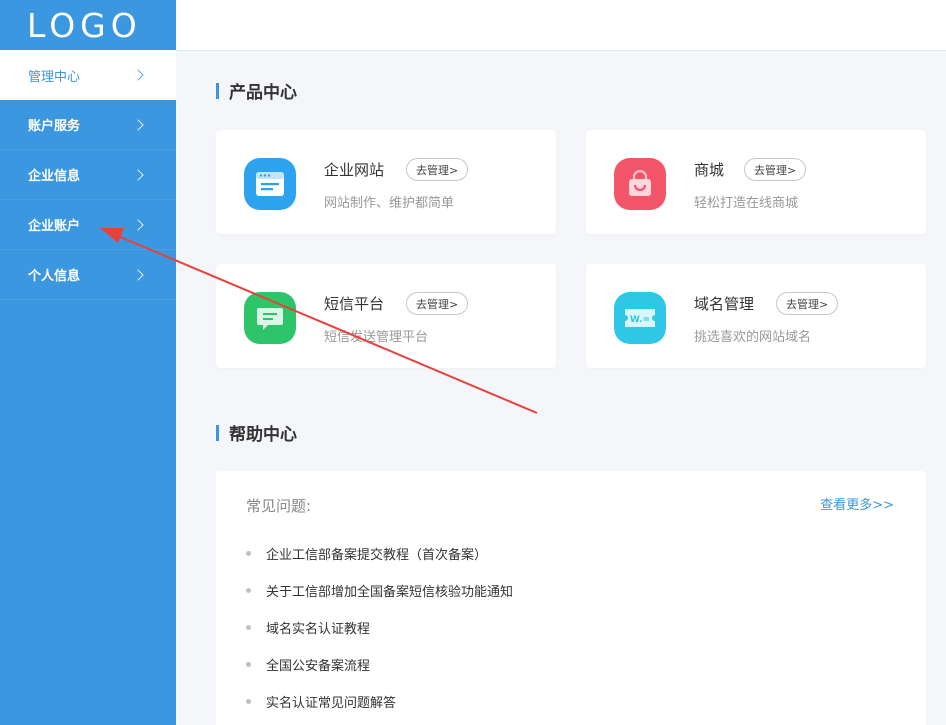 This screenshot has height=725, width=946. Describe the element at coordinates (640, 184) in the screenshot. I see `shopping-bag-icon` at that location.